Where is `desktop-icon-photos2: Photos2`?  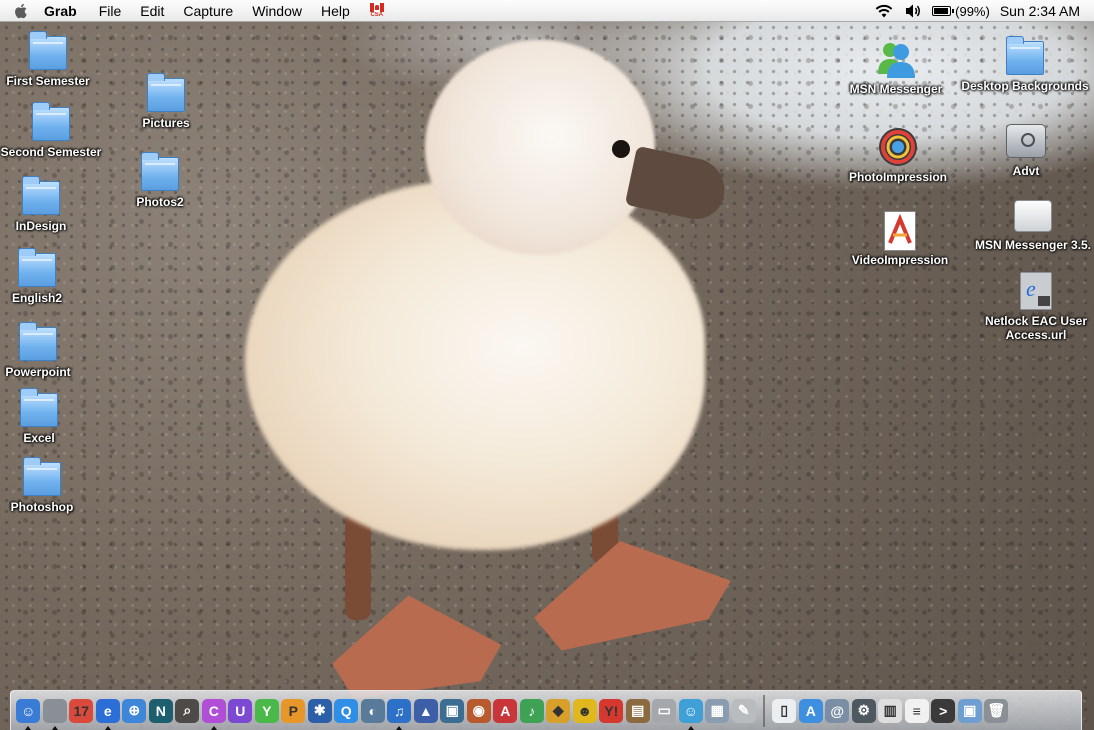 desktop-icon-photos2: Photos2 is located at coordinates (160, 180).